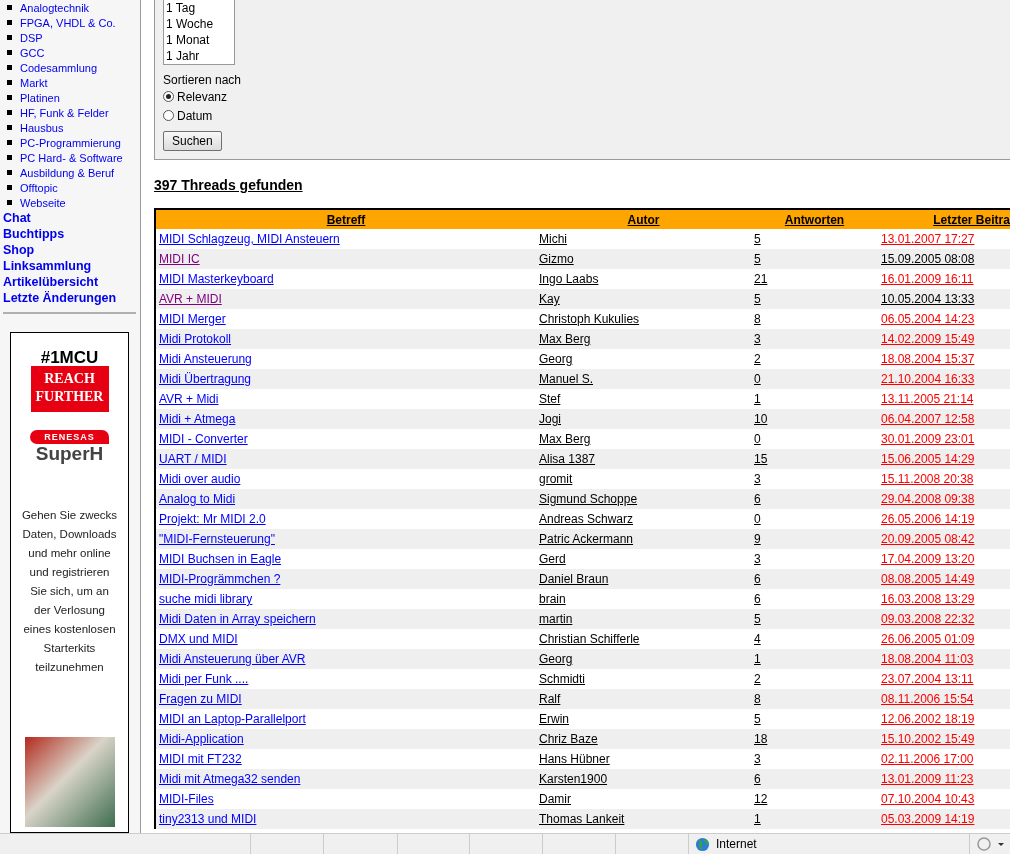 The height and width of the screenshot is (854, 1010). What do you see at coordinates (928, 559) in the screenshot?
I see `last-post-link: 17.04.2009 13:20` at bounding box center [928, 559].